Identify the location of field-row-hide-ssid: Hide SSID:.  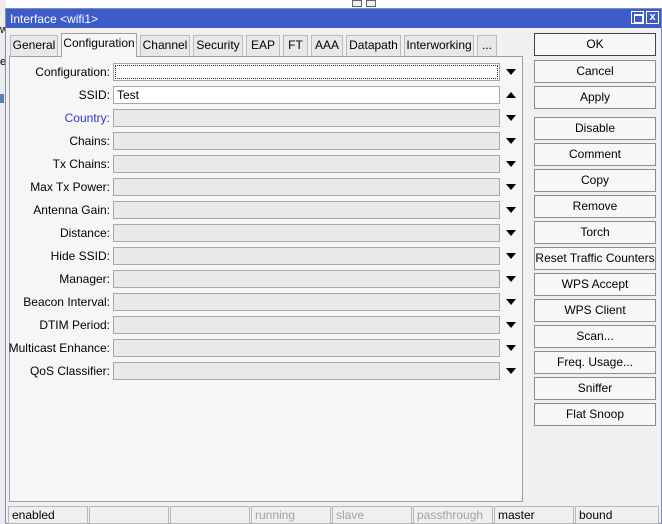
(267, 256).